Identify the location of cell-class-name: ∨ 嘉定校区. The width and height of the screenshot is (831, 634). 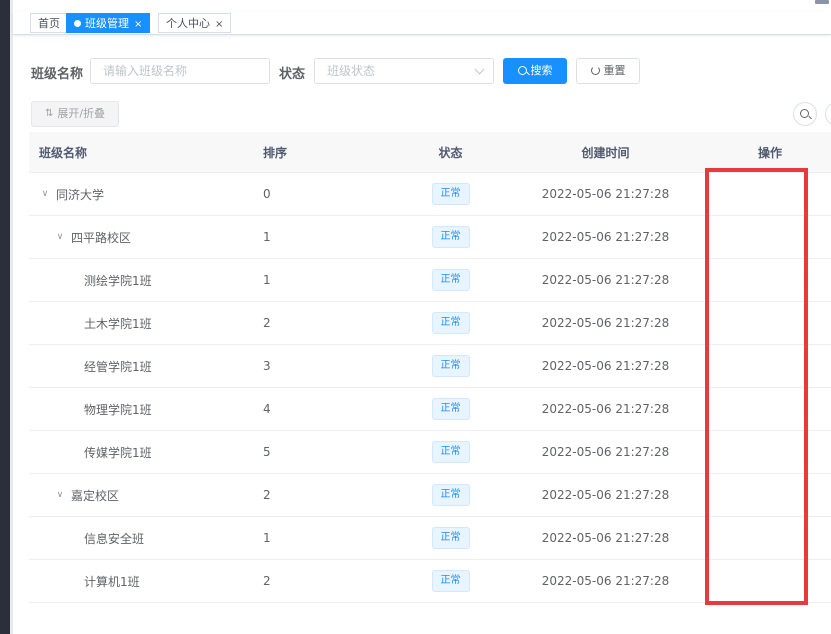
(142, 495).